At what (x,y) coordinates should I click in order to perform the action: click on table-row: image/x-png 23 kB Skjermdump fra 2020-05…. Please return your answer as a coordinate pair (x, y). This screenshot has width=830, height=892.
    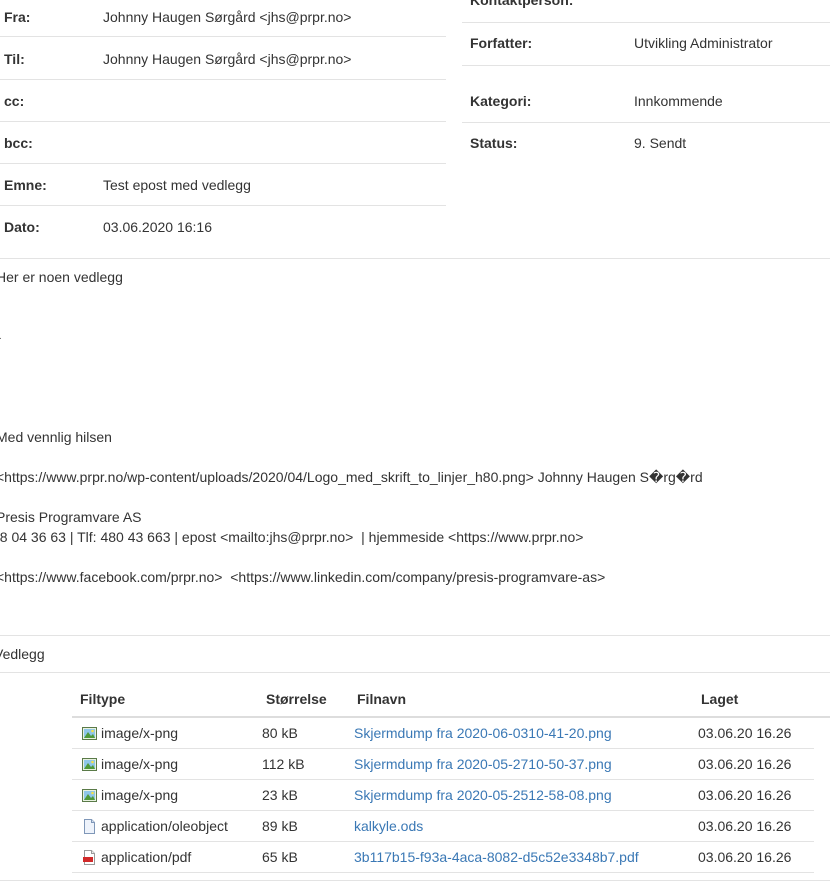
    Looking at the image, I should click on (443, 795).